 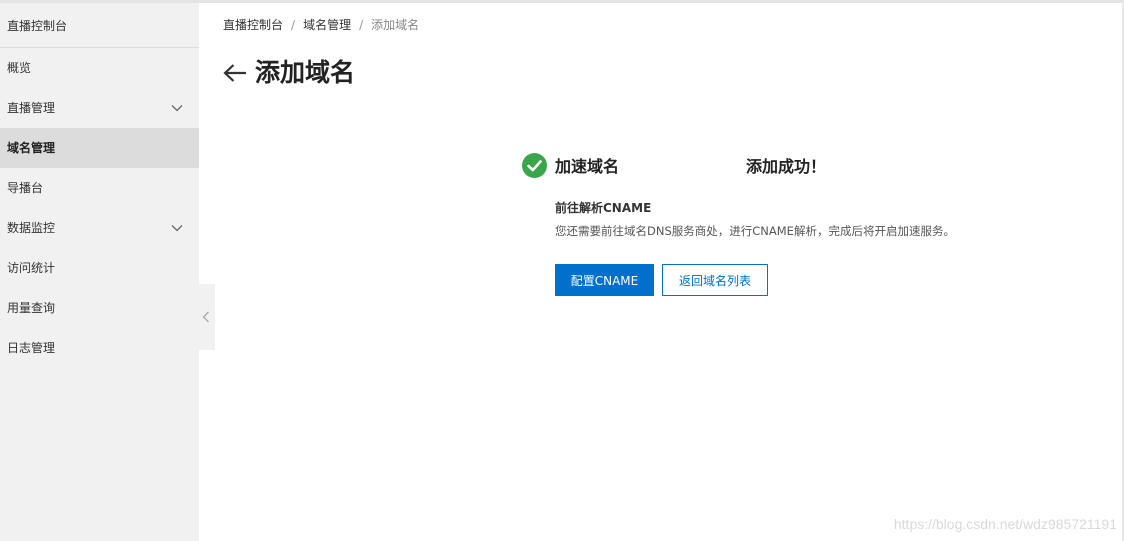 I want to click on sidebar-item-label: 数据监控, so click(x=31, y=228).